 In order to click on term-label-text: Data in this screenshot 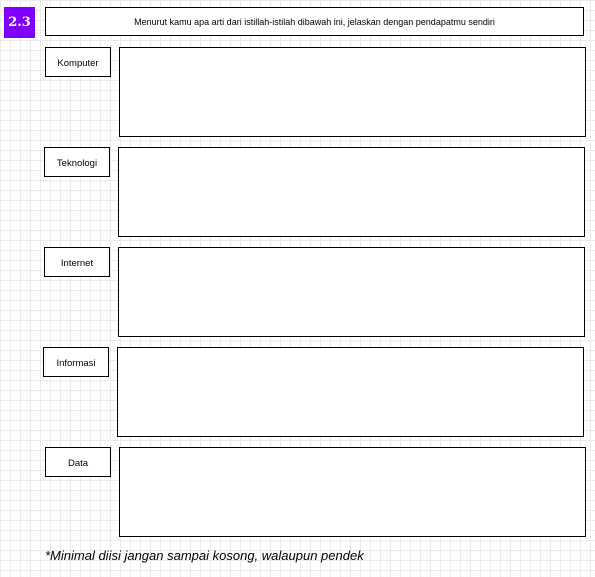, I will do `click(78, 463)`.